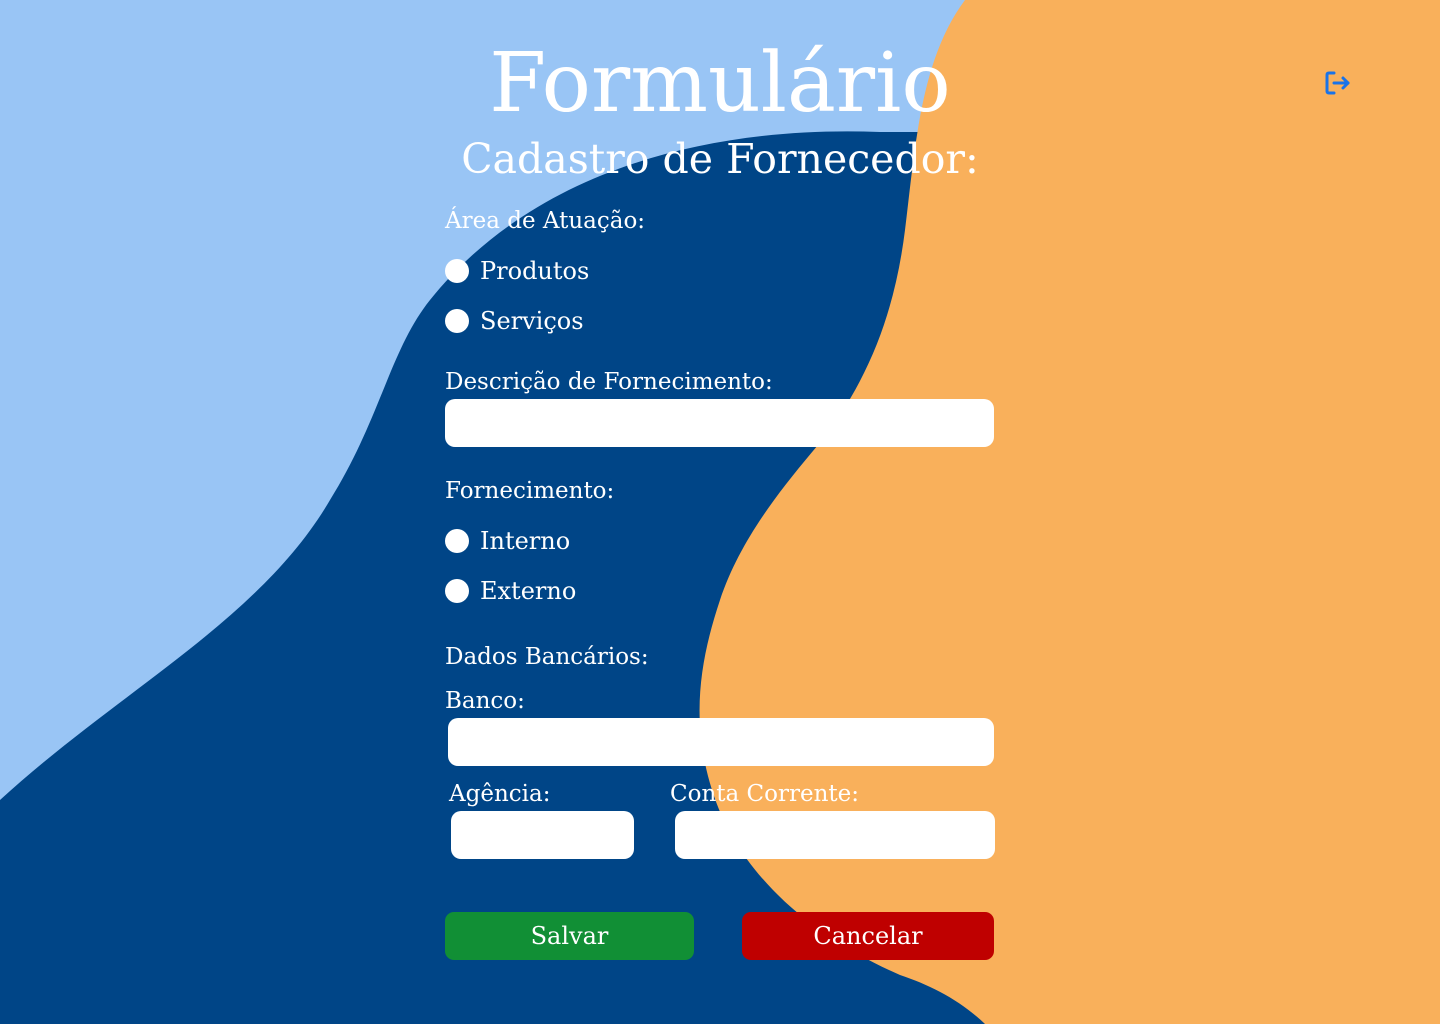 The height and width of the screenshot is (1024, 1440). What do you see at coordinates (547, 657) in the screenshot?
I see `dados-bancarios-label: Dados Bancários:` at bounding box center [547, 657].